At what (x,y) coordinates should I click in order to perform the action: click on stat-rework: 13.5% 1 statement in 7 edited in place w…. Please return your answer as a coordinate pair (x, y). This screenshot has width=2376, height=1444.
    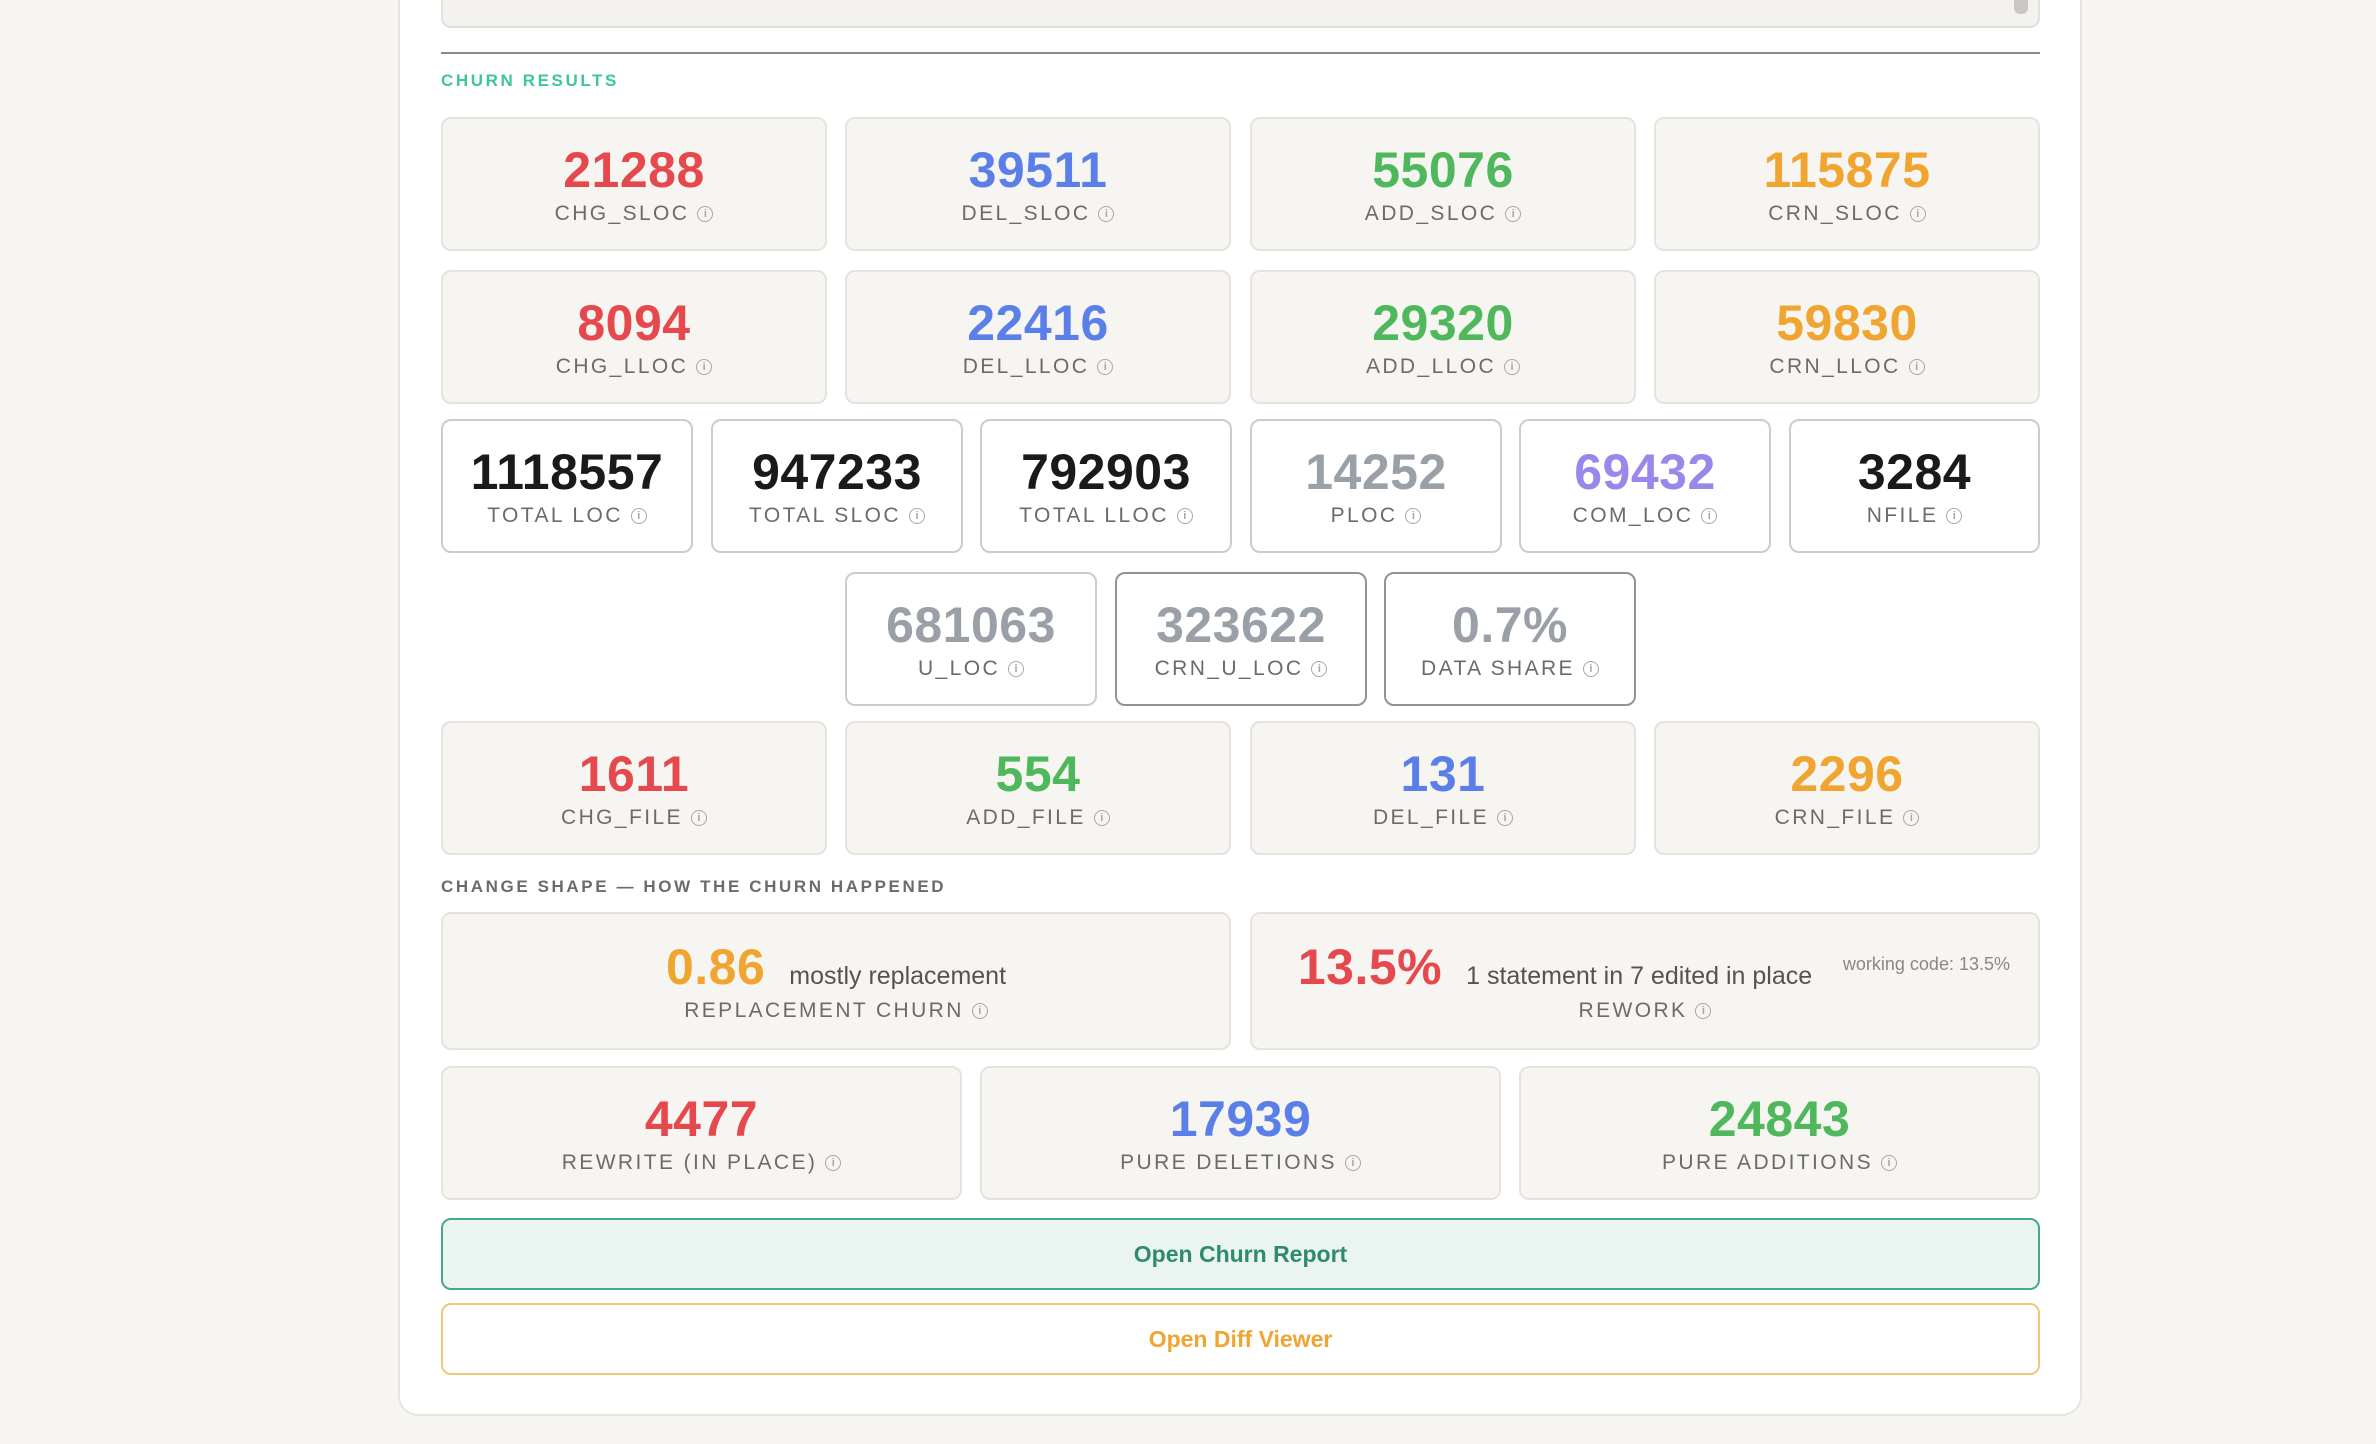
    Looking at the image, I should click on (1645, 981).